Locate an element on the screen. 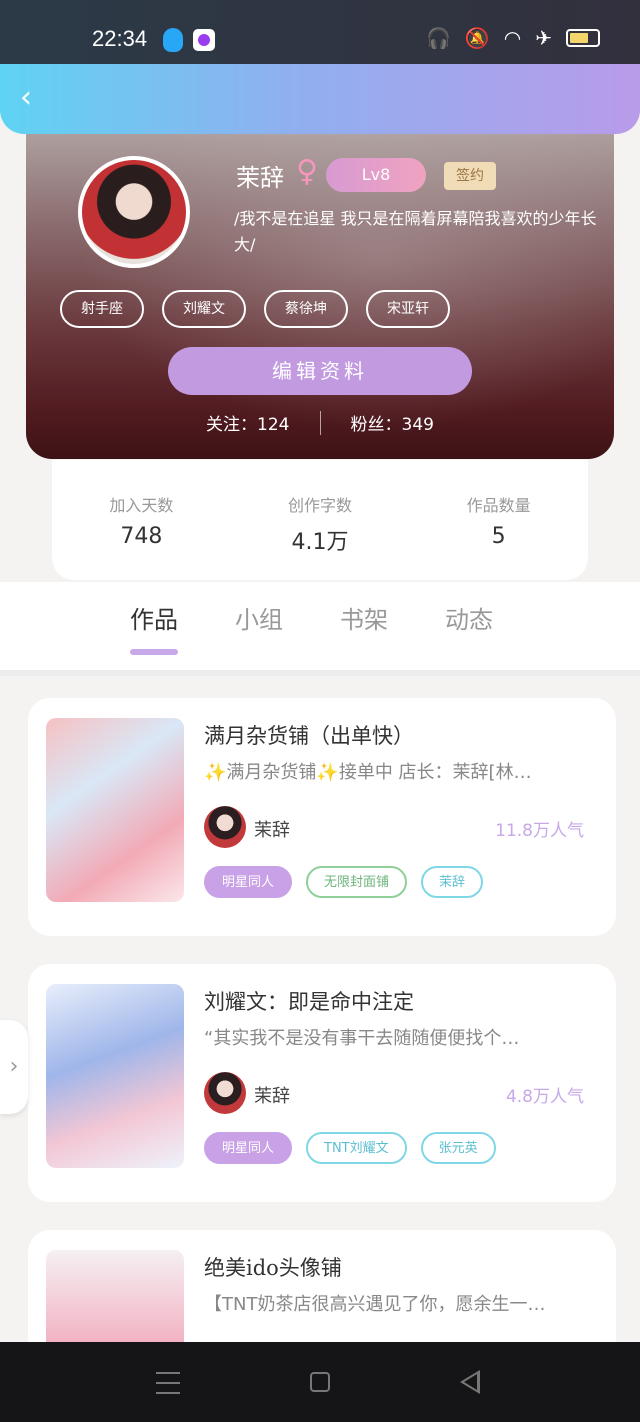 This screenshot has height=1422, width=640. author-row: 茉辞 11.8万人气 is located at coordinates (394, 828).